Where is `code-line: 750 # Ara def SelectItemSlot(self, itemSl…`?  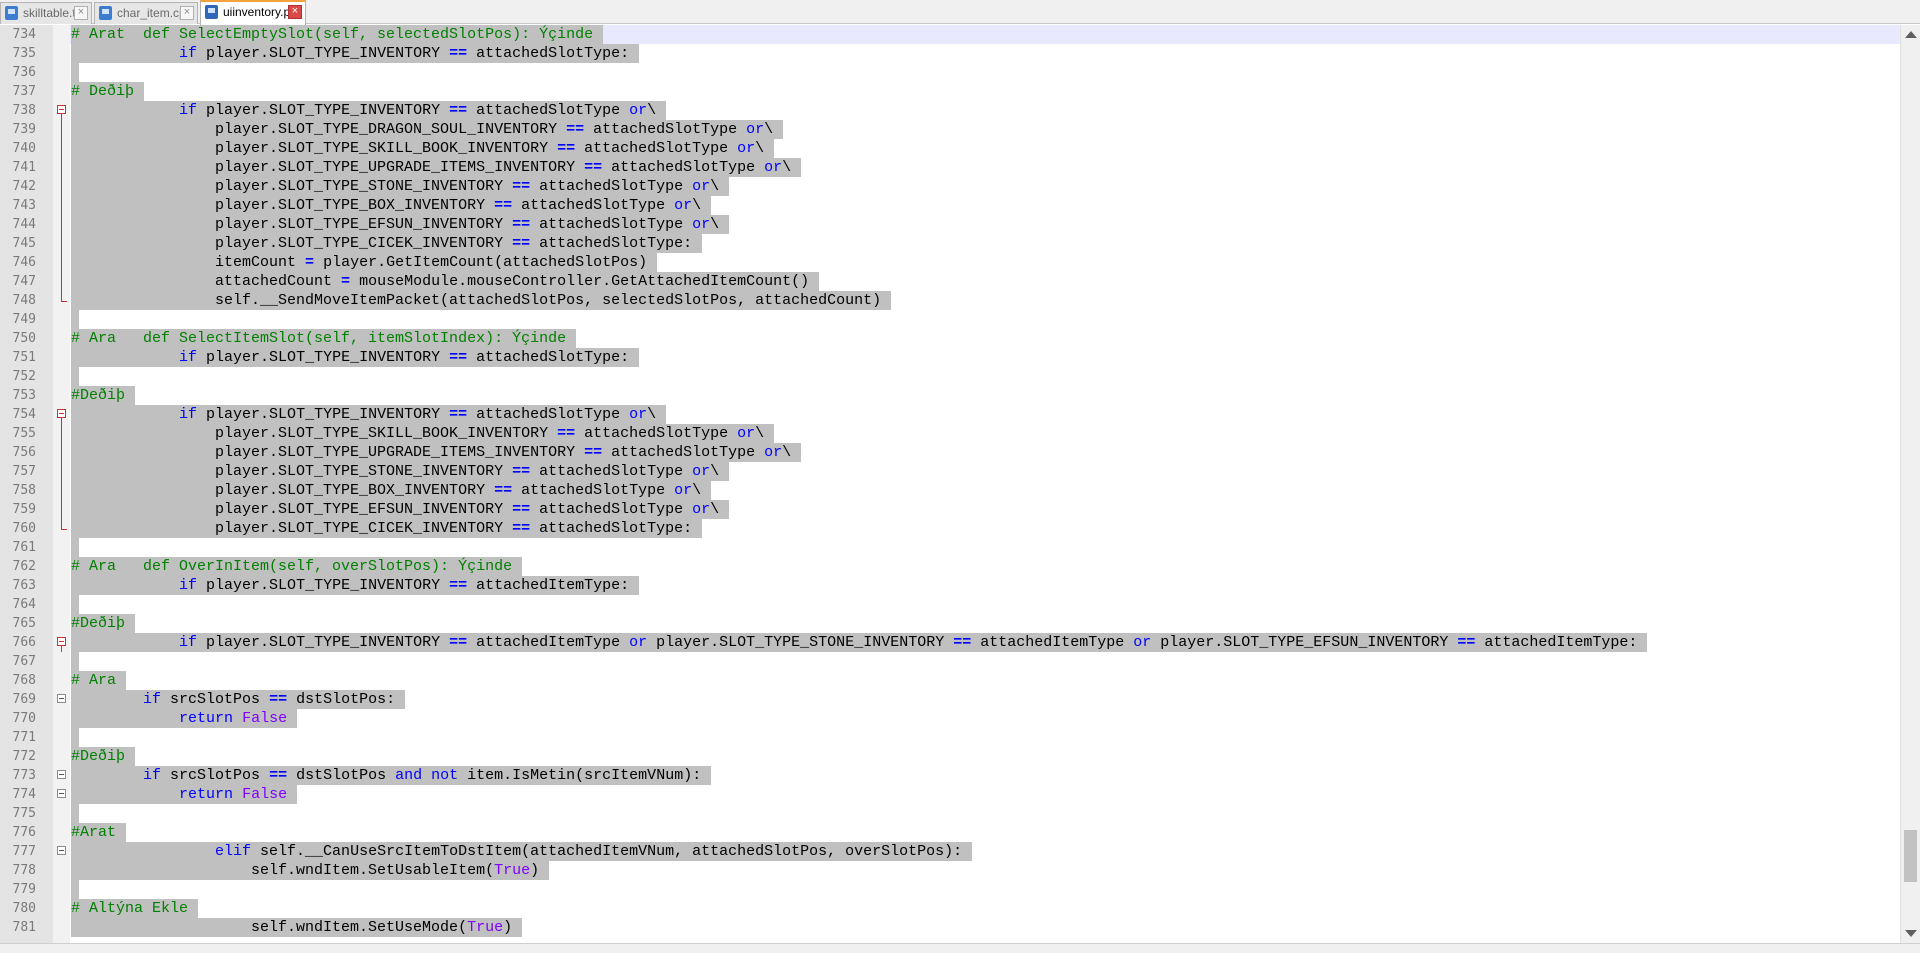
code-line: 750 # Ara def SelectItemSlot(self, itemSl… is located at coordinates (950, 338).